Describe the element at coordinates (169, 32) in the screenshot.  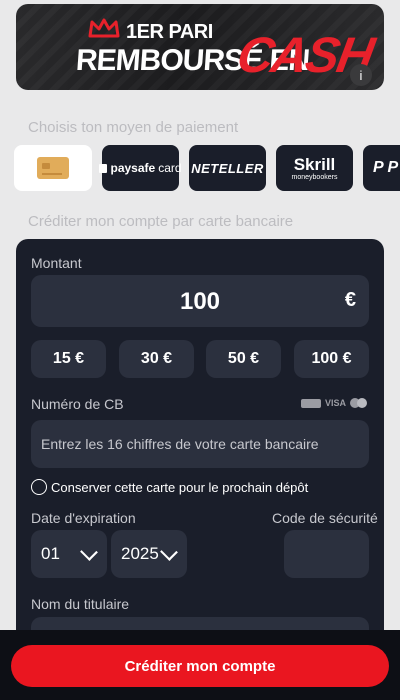
I see `banner-line1: 1ER PARI` at that location.